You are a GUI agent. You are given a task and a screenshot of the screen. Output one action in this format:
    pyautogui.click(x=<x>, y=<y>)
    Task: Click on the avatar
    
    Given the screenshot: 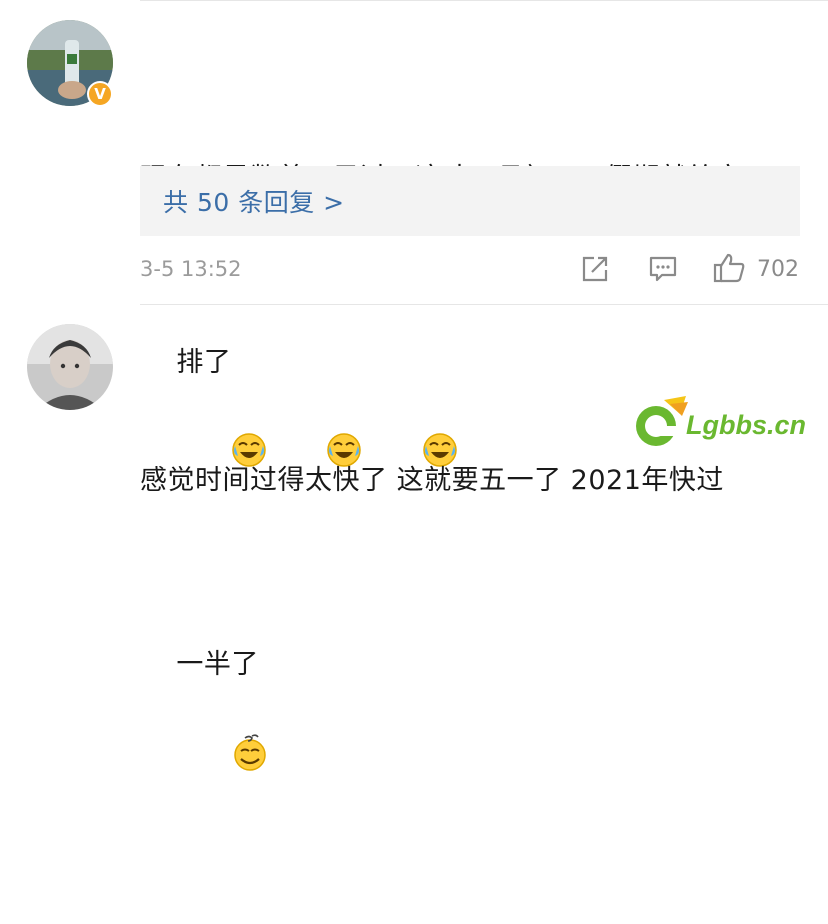 What is the action you would take?
    pyautogui.click(x=70, y=367)
    